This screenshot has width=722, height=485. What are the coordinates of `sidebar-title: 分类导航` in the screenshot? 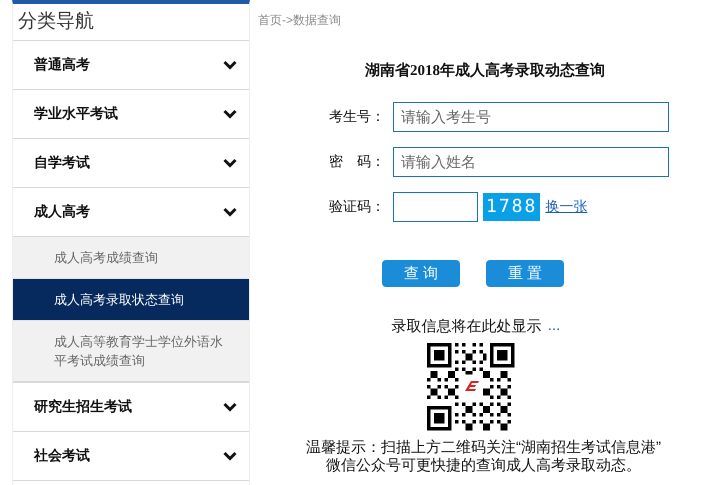 It's located at (56, 22).